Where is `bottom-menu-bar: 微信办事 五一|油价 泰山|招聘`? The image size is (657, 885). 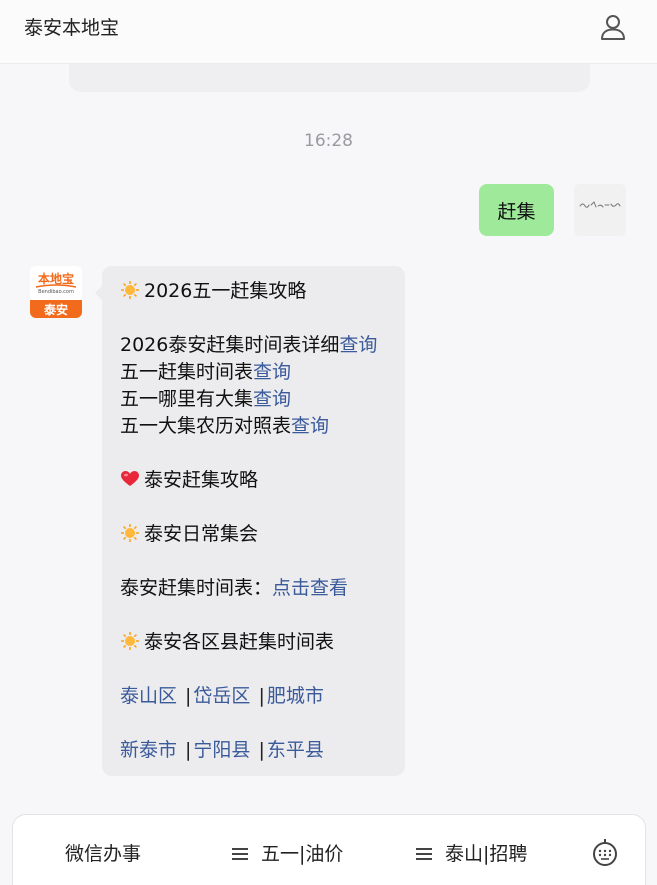
bottom-menu-bar: 微信办事 五一|油价 泰山|招聘 is located at coordinates (329, 849).